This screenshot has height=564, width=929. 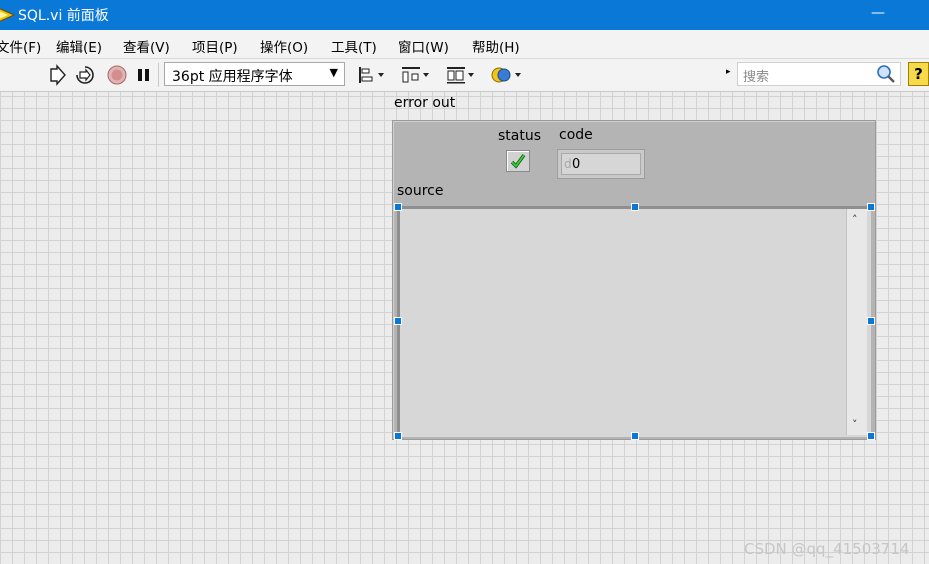 What do you see at coordinates (425, 103) in the screenshot?
I see `error-out-label: error out` at bounding box center [425, 103].